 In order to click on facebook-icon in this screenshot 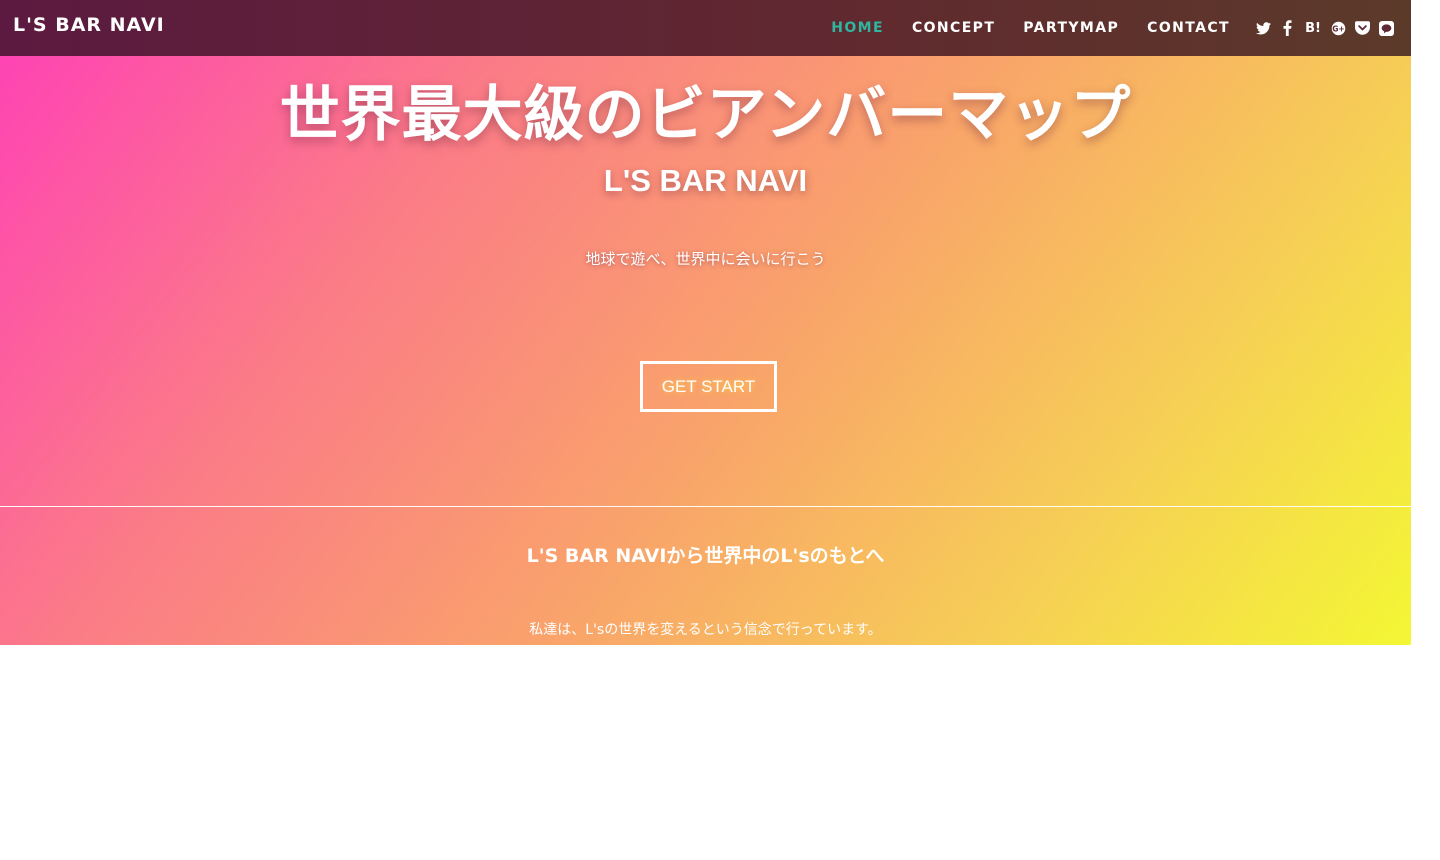, I will do `click(1287, 28)`.